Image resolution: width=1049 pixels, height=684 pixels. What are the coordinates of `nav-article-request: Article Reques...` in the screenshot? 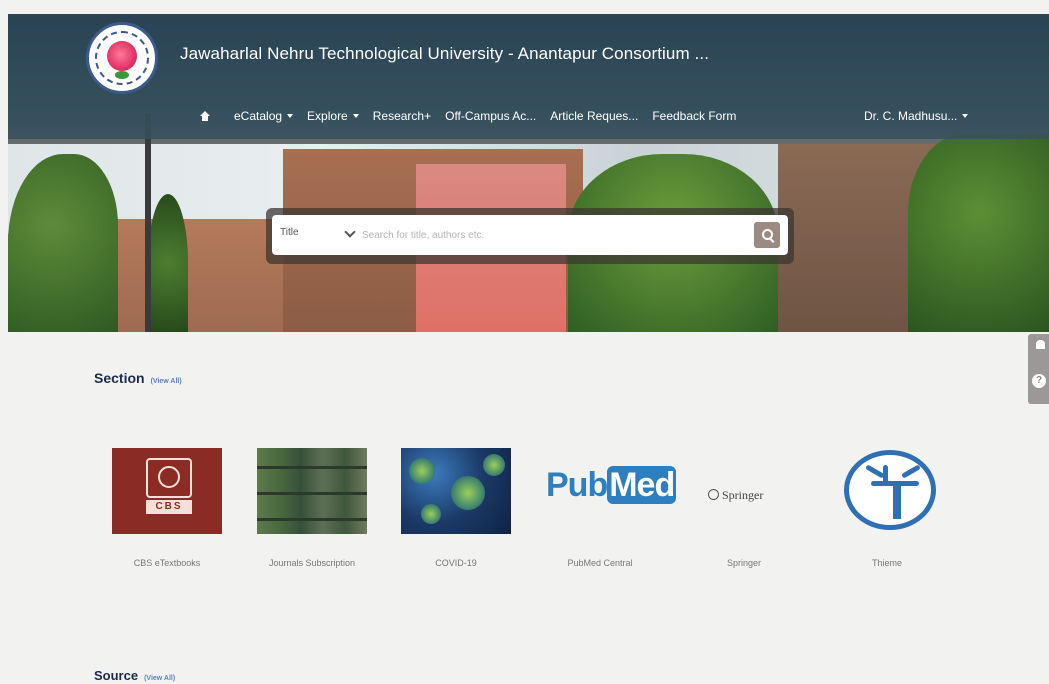 It's located at (594, 116).